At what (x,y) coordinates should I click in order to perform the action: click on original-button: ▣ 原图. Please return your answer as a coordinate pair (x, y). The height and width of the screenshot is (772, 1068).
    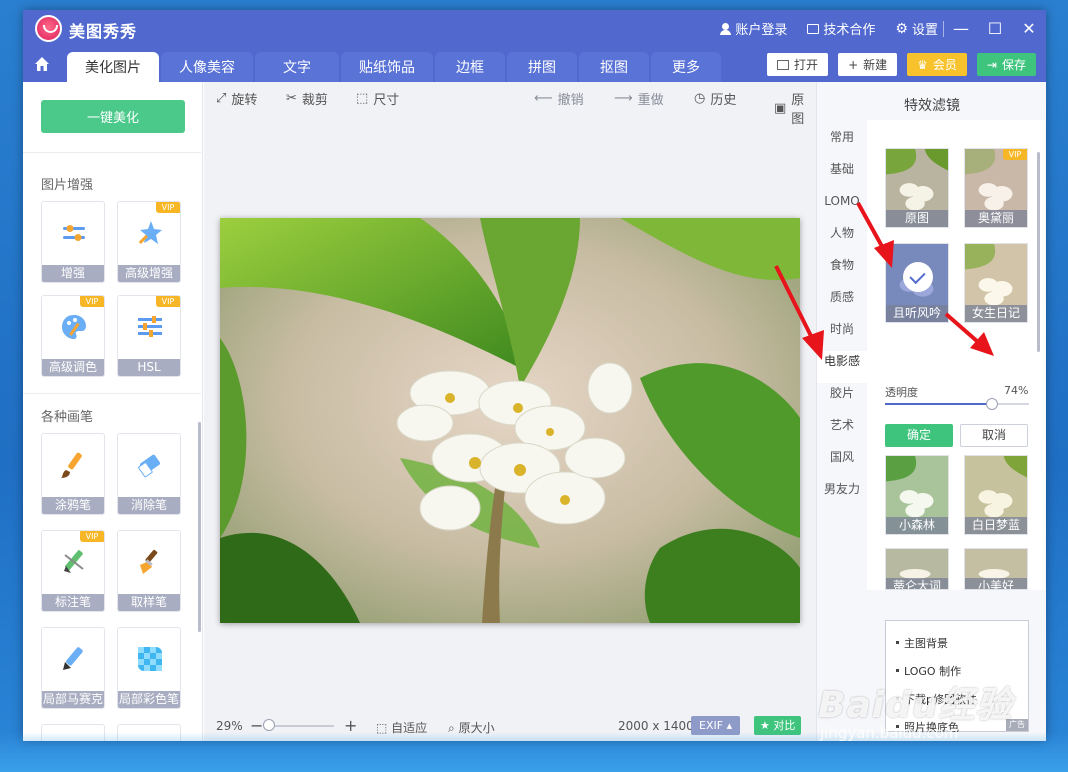
    Looking at the image, I should click on (795, 108).